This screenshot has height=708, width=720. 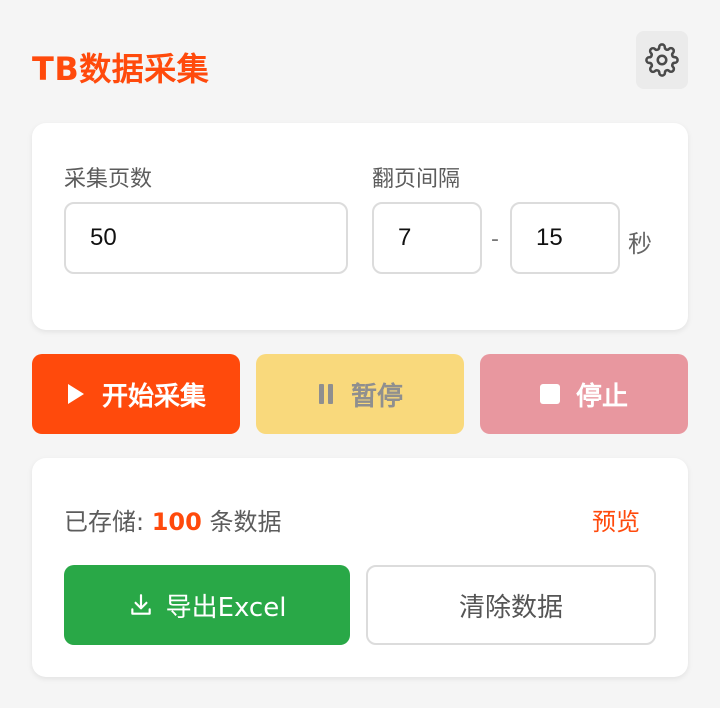 What do you see at coordinates (153, 396) in the screenshot?
I see `start-label: 开始采集` at bounding box center [153, 396].